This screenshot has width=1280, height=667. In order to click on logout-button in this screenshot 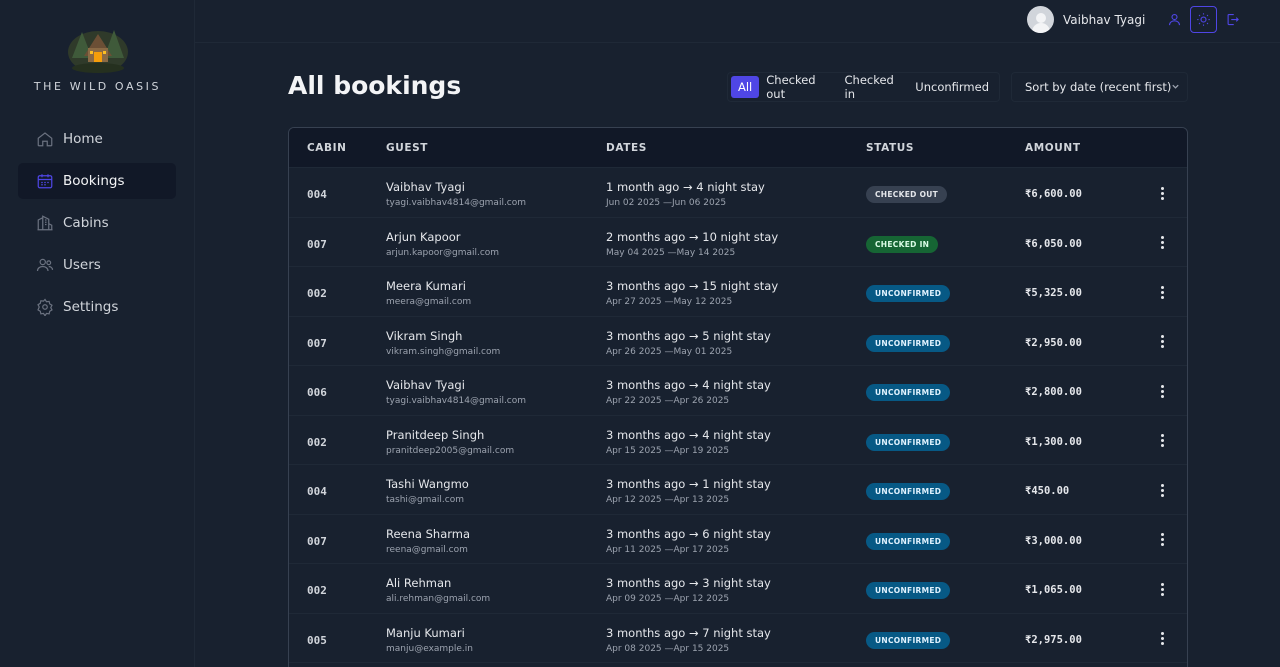, I will do `click(1232, 19)`.